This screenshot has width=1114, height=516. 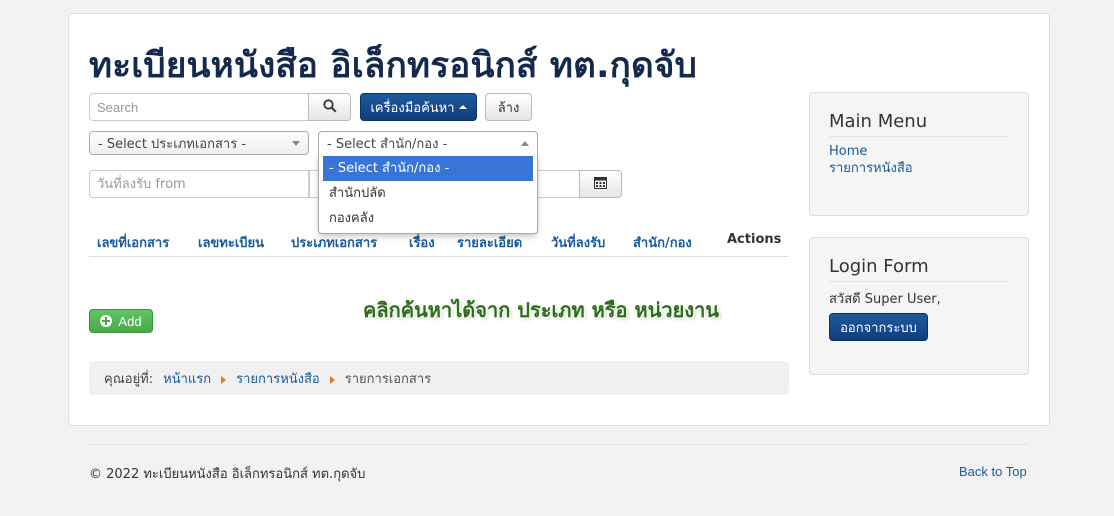 What do you see at coordinates (133, 242) in the screenshot?
I see `column-header-doc-number: เลขที่เอกสาร` at bounding box center [133, 242].